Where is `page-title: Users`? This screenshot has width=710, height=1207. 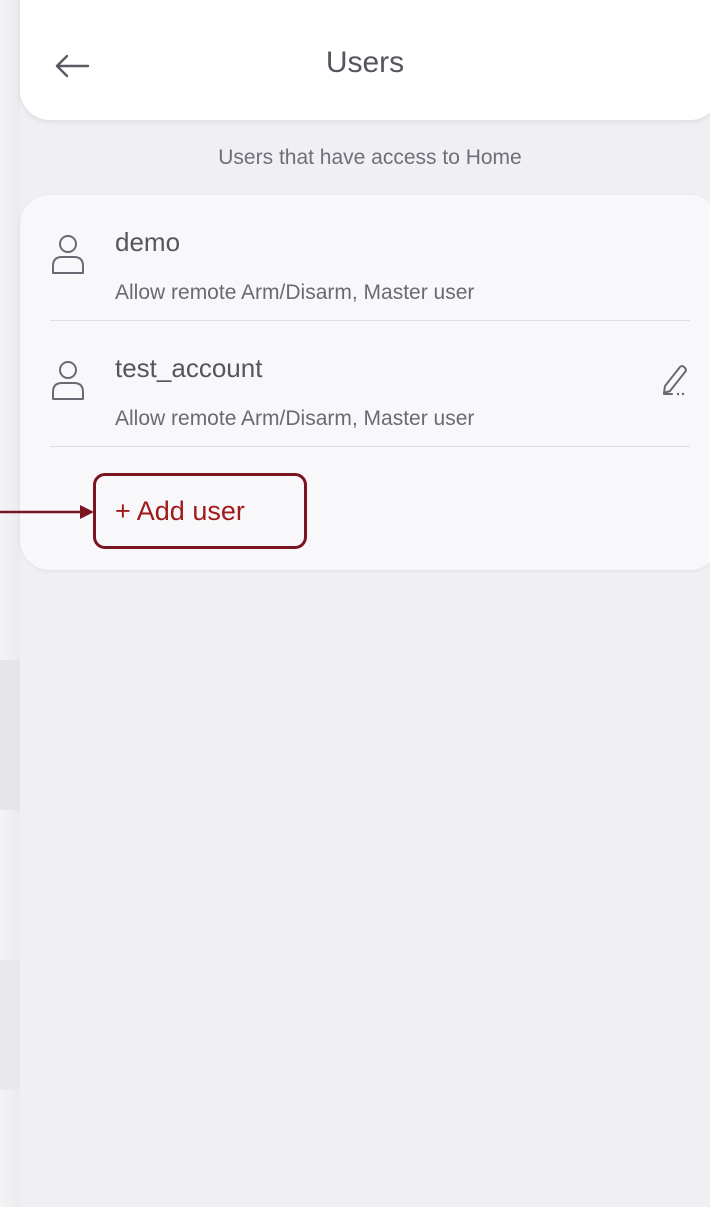
page-title: Users is located at coordinates (365, 62).